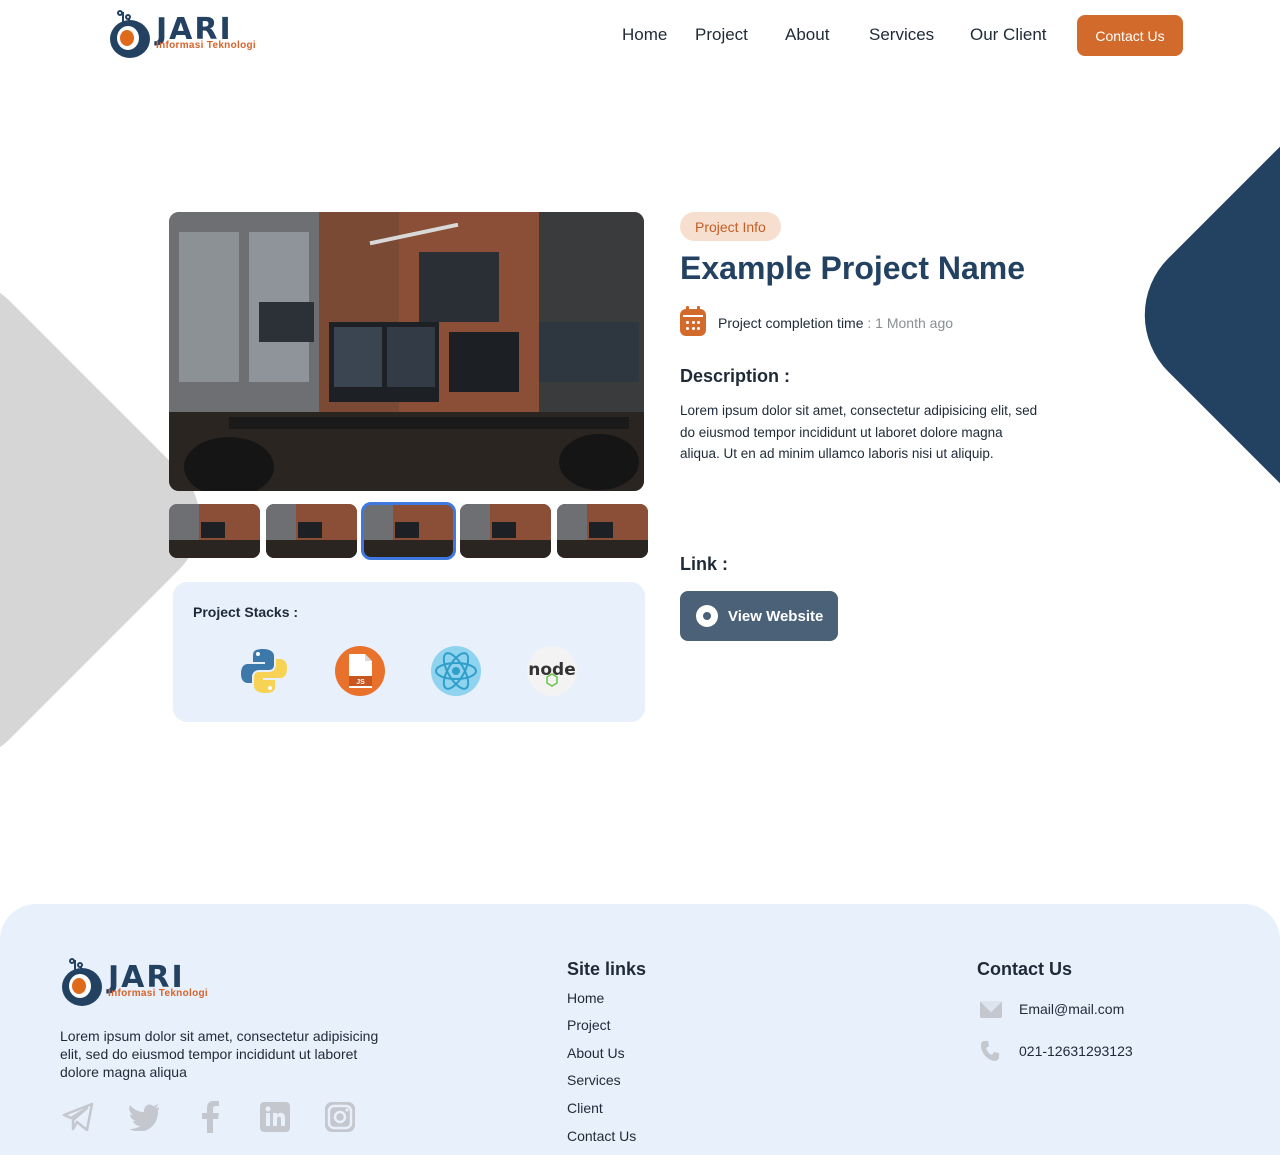 The width and height of the screenshot is (1280, 1155). I want to click on office-photo, so click(406, 351).